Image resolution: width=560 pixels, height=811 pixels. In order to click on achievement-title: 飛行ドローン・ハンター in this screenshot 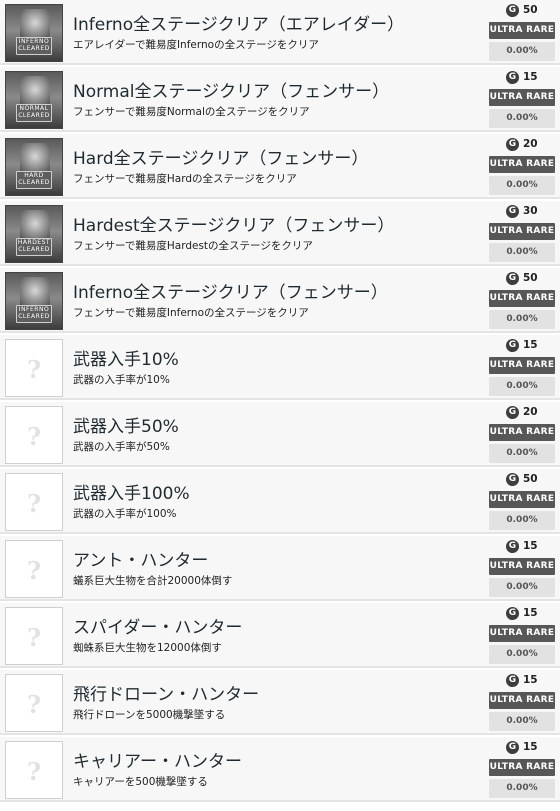, I will do `click(166, 692)`.